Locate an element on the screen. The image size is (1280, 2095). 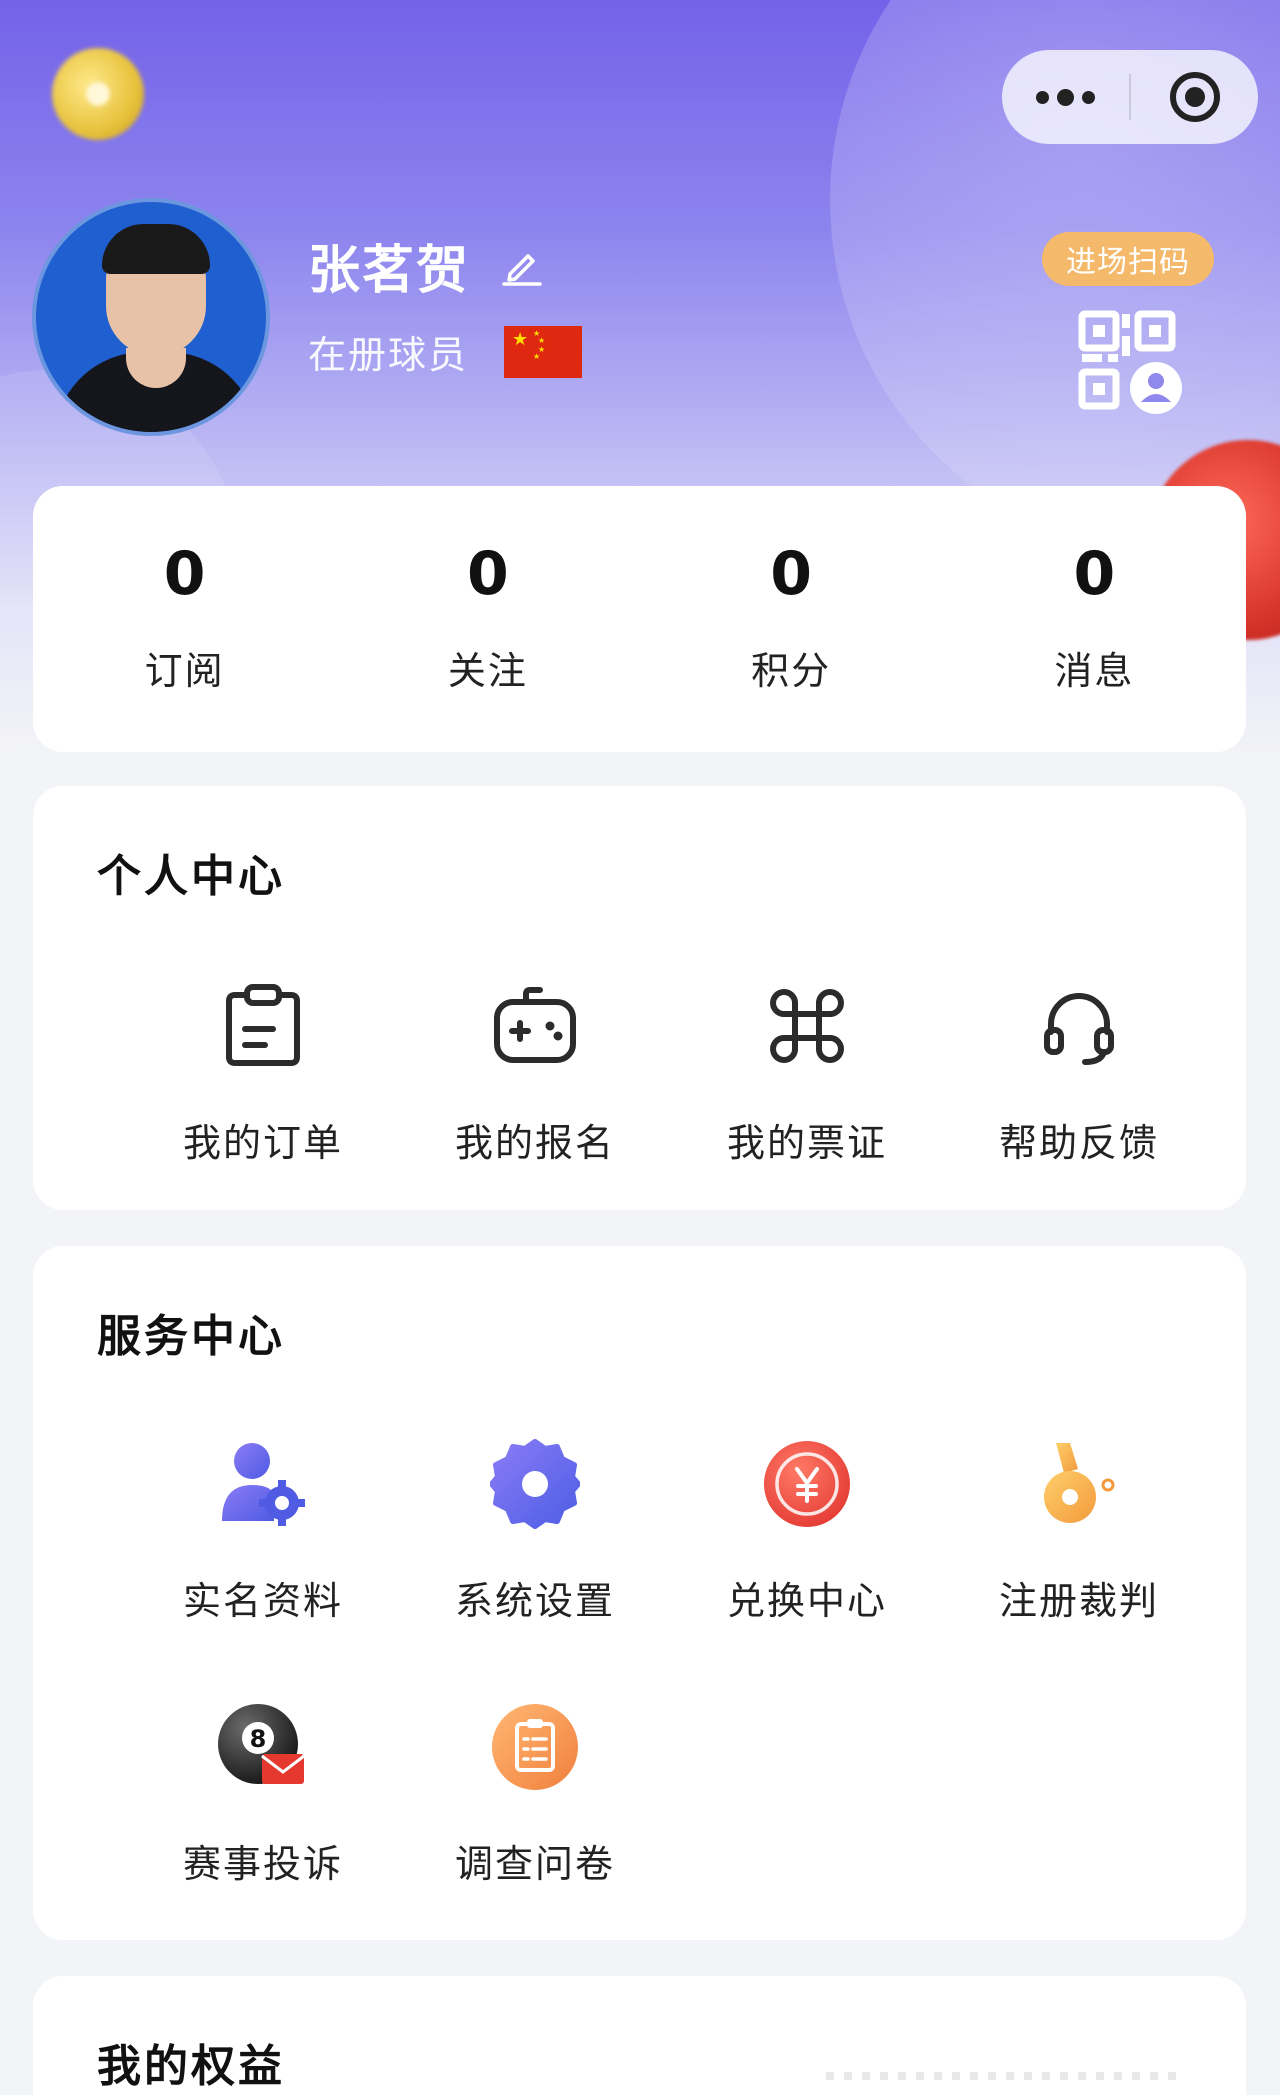
match-complaint-item: 8 赛事投诉 is located at coordinates (263, 1793).